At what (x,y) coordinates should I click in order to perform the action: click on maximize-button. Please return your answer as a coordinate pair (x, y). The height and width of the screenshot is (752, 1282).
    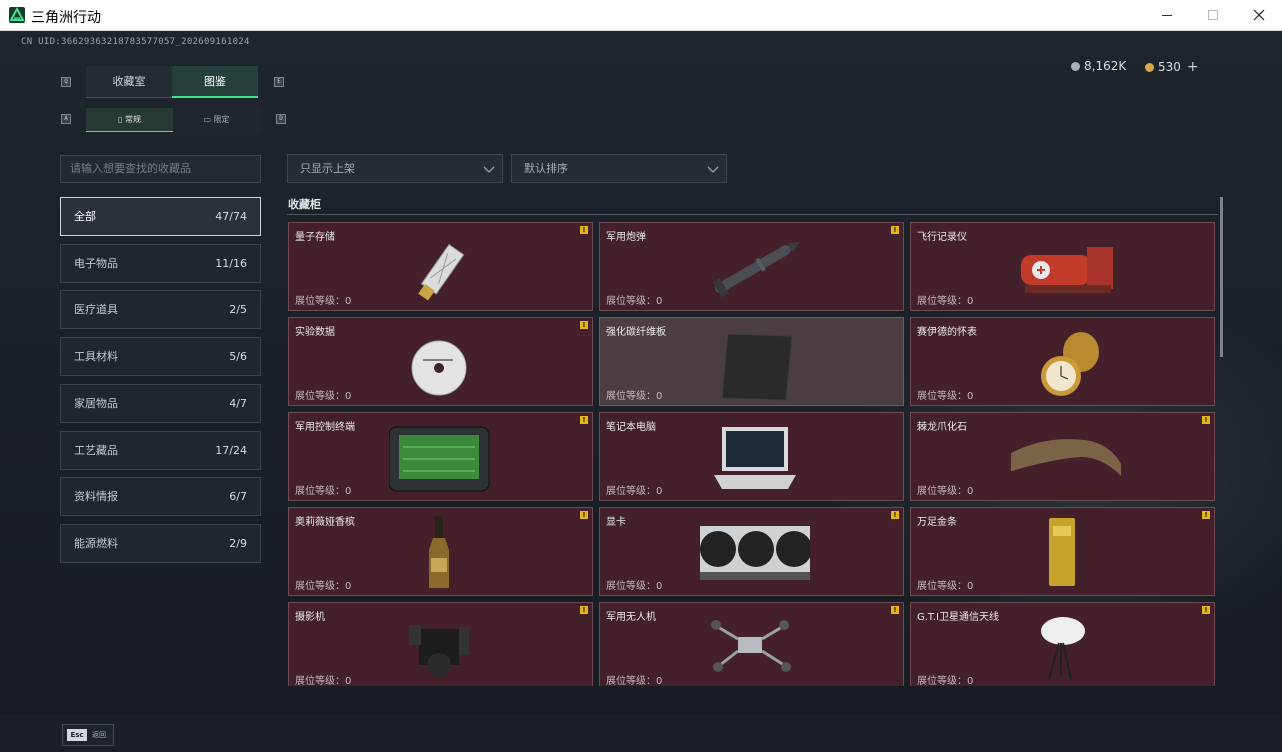
    Looking at the image, I should click on (1213, 15).